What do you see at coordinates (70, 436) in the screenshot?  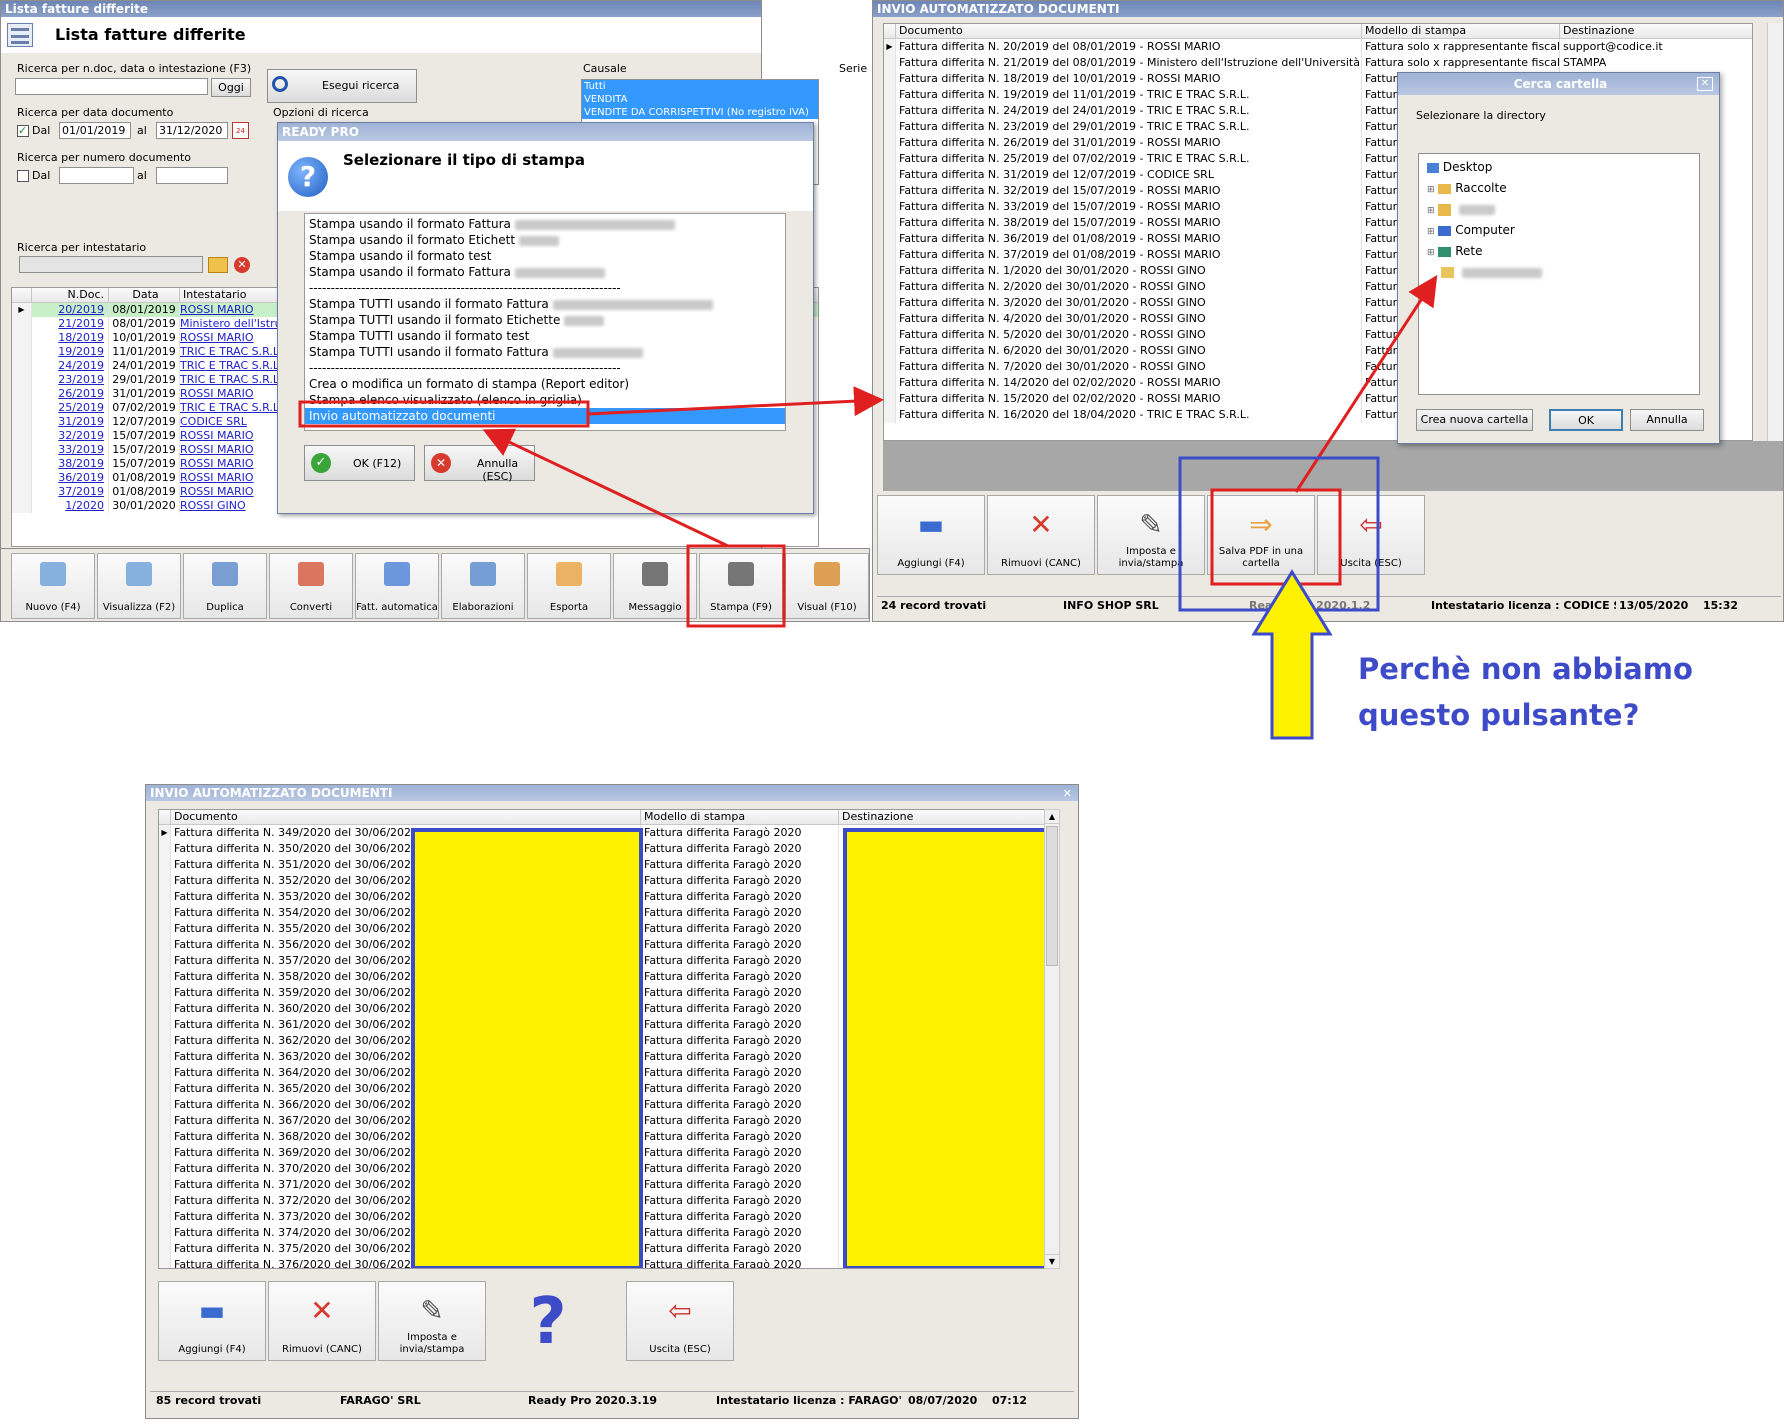 I see `ndoc-cell: 32/2019` at bounding box center [70, 436].